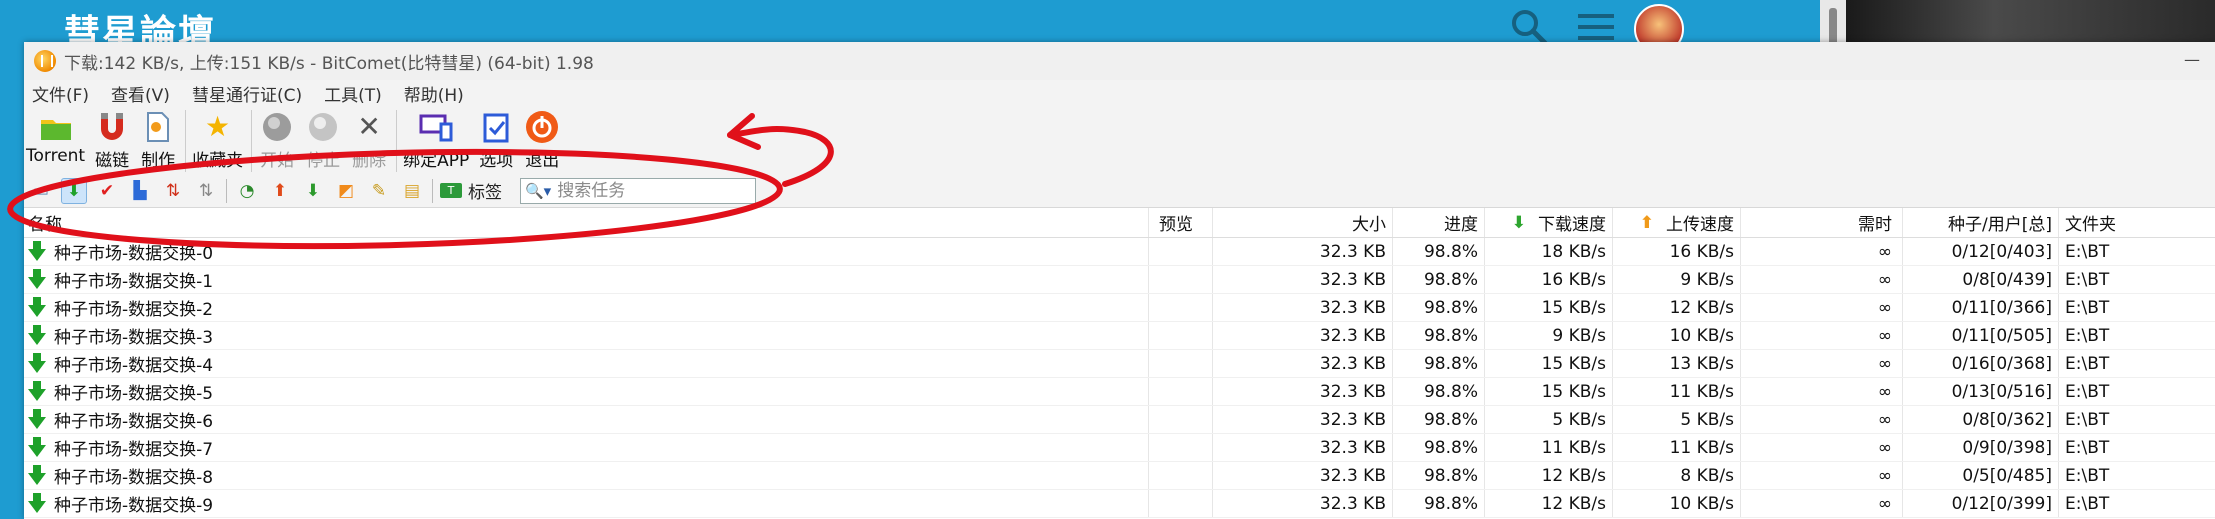 The height and width of the screenshot is (519, 2215). Describe the element at coordinates (1549, 335) in the screenshot. I see `row-download-speed: 9 KB/s` at that location.